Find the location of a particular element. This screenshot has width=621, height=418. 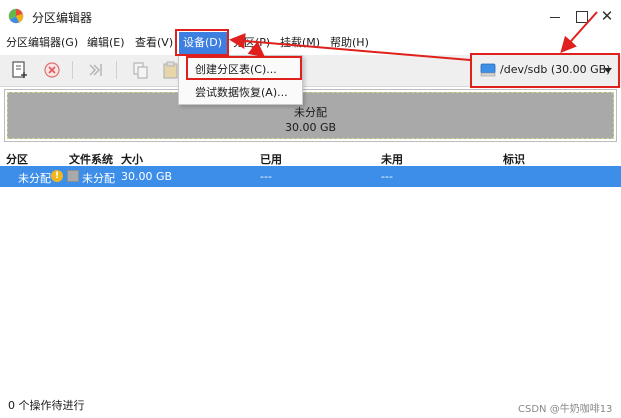

warning-icon: ! is located at coordinates (57, 176).